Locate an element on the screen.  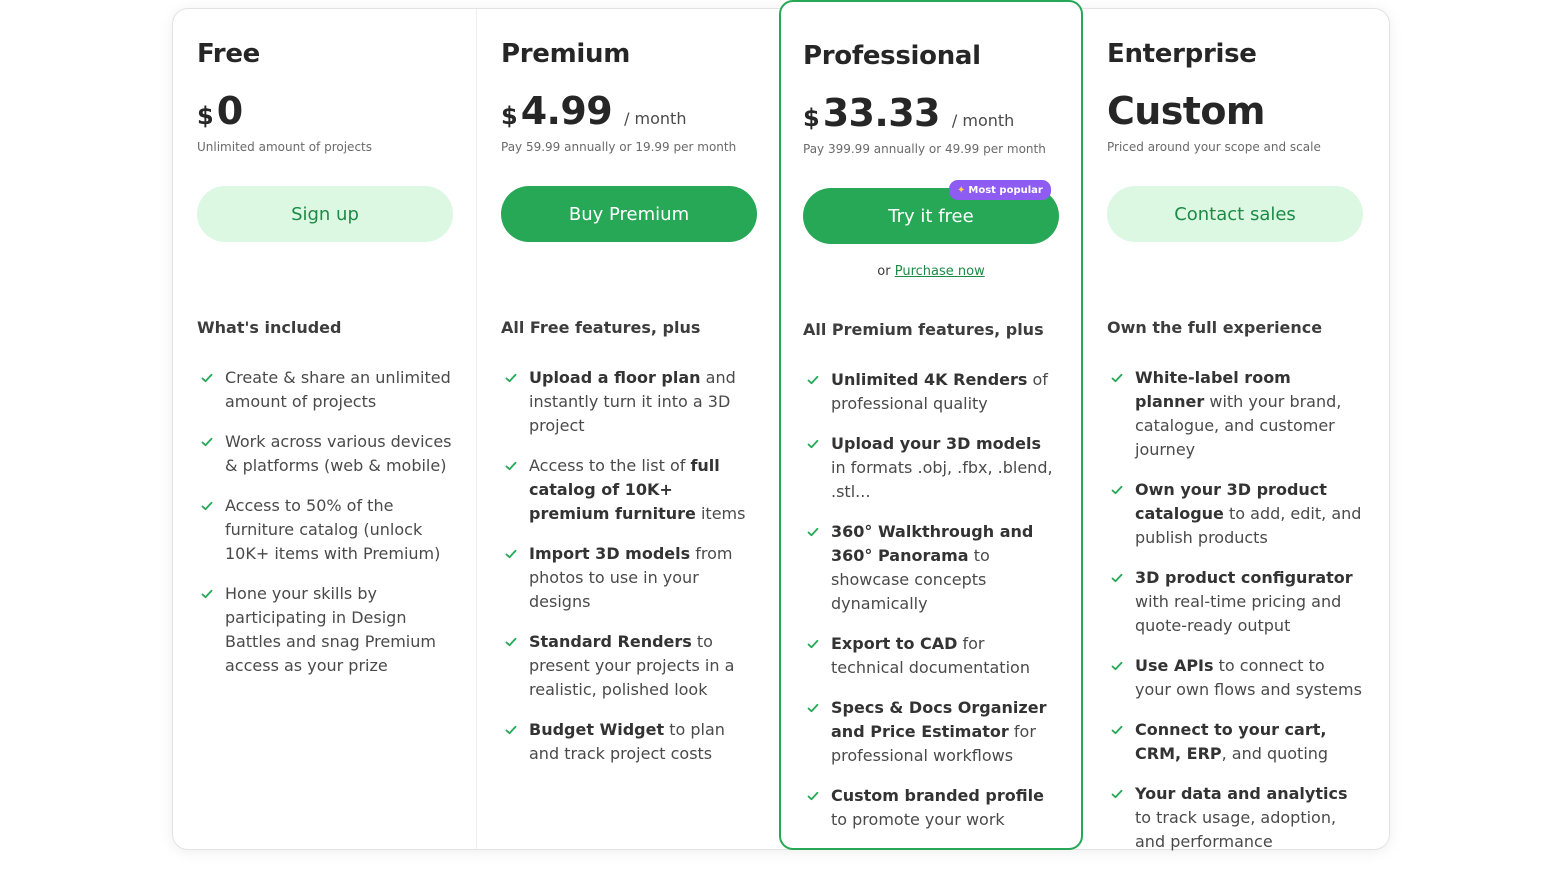
features-heading: What's included is located at coordinates (269, 327).